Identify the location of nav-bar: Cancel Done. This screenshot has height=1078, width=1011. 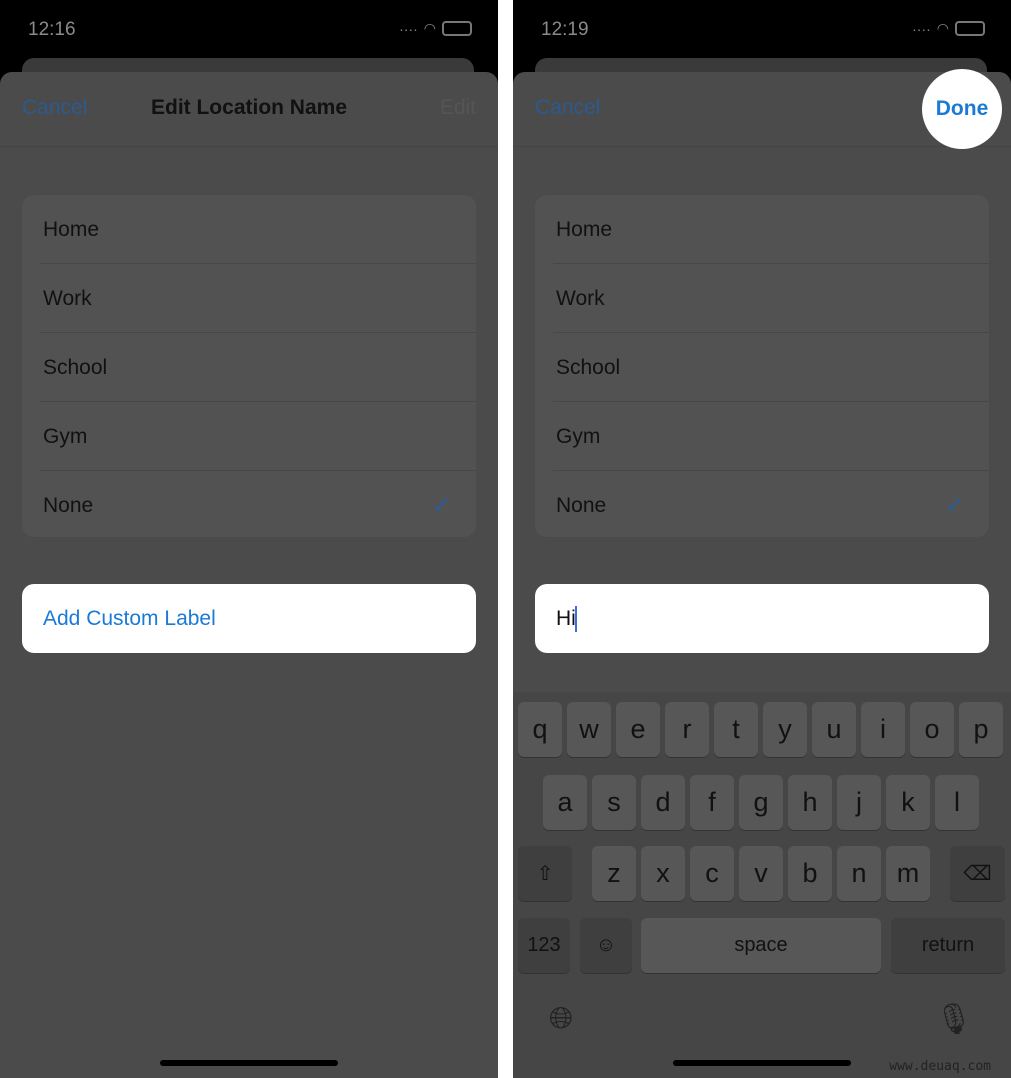
(762, 109).